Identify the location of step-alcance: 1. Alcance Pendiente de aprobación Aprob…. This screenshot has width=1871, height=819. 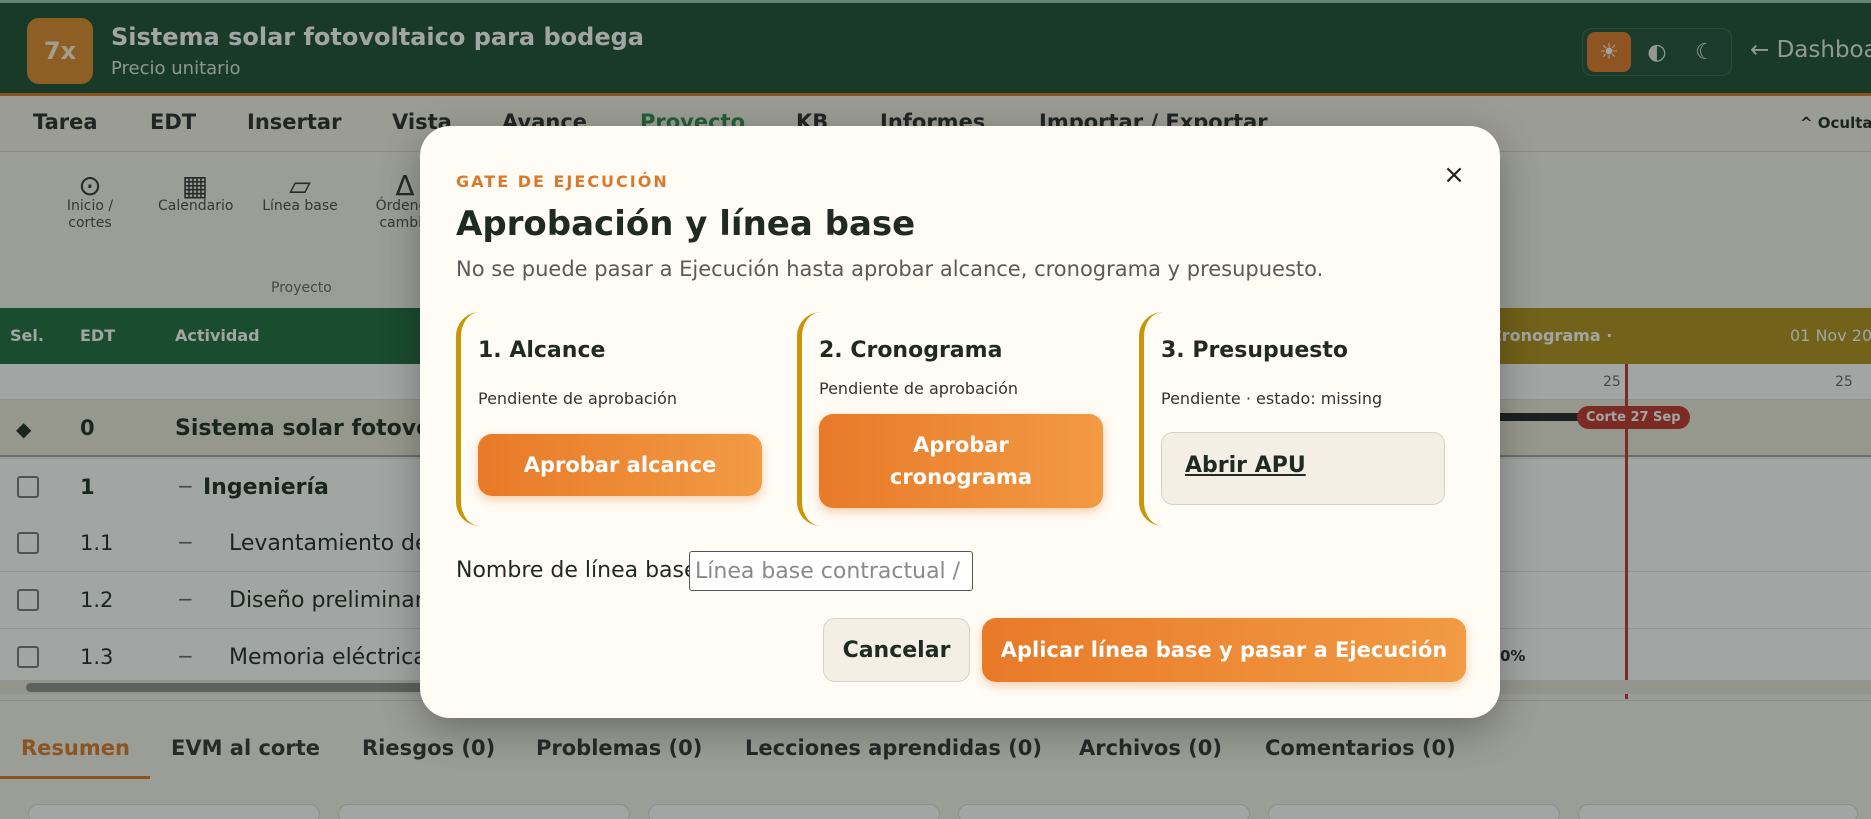
(609, 419).